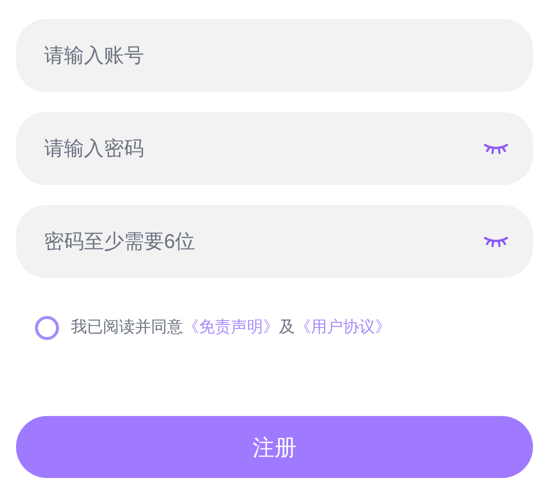 This screenshot has width=549, height=491. I want to click on input-field: 请输入密码, so click(274, 148).